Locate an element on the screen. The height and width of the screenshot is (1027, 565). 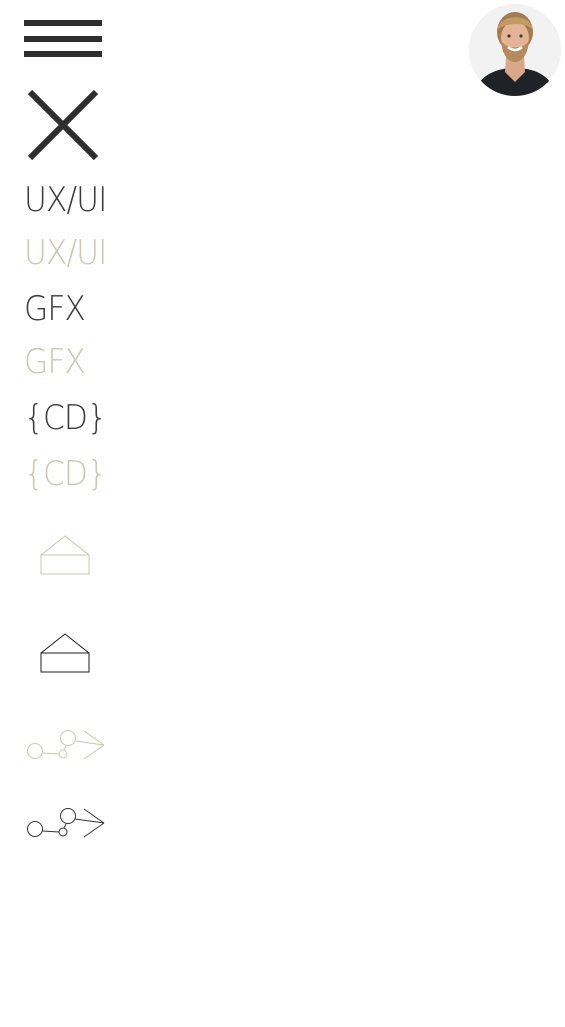
hamburger-icon is located at coordinates (63, 39).